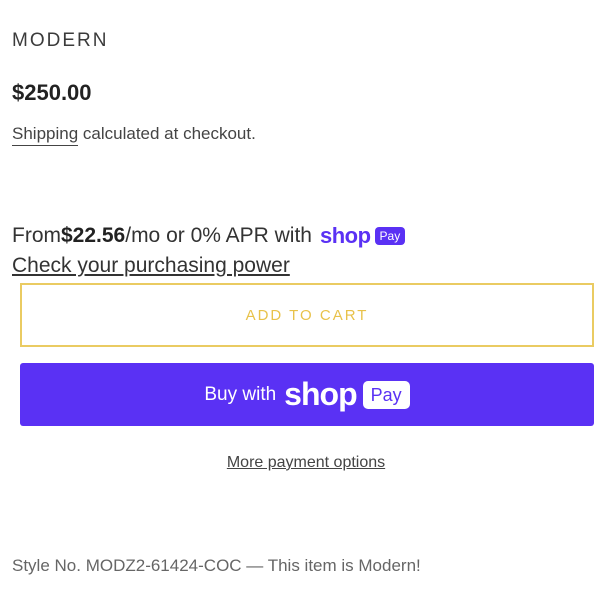  I want to click on check-purchasing-power-link: Check your purchasing power, so click(151, 266).